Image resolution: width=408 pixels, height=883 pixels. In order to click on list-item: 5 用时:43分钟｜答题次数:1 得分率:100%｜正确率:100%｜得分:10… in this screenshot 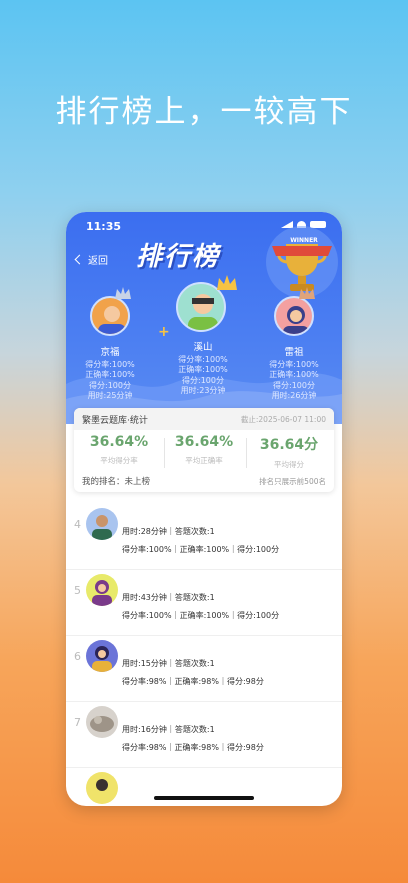, I will do `click(204, 603)`.